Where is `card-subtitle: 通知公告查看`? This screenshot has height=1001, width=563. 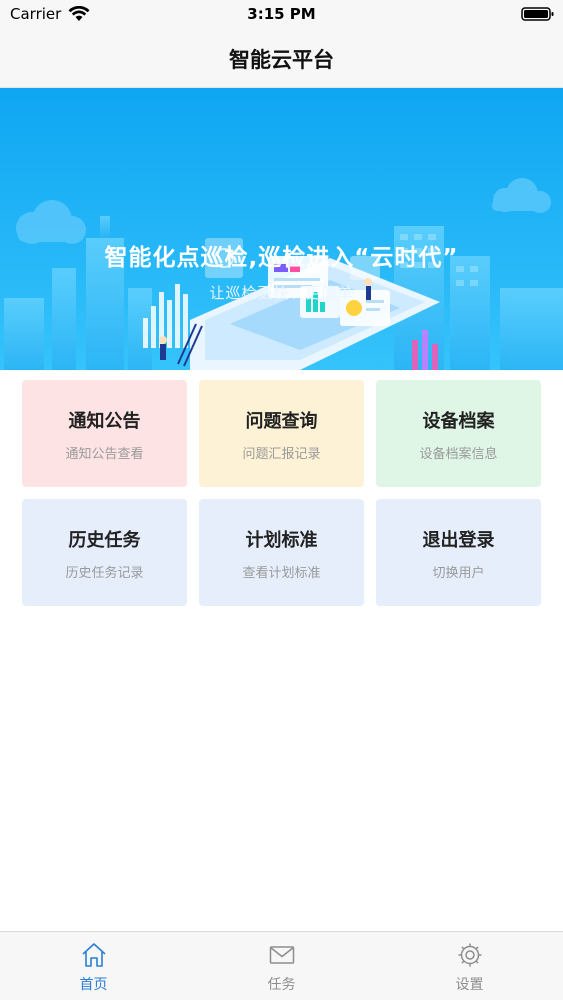
card-subtitle: 通知公告查看 is located at coordinates (104, 454).